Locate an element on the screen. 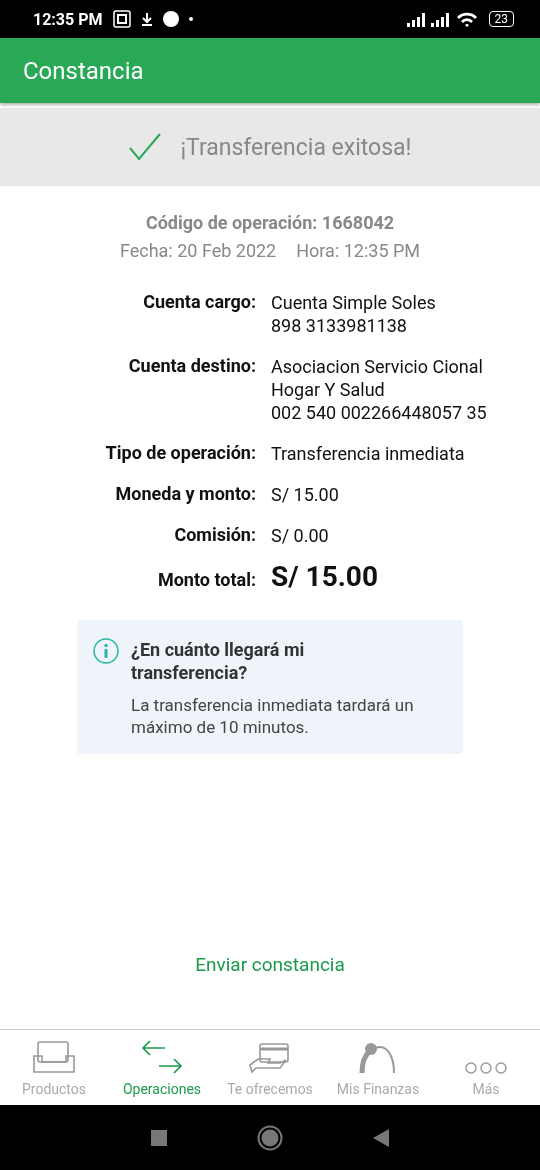  nav-tab: Operaciones is located at coordinates (162, 1067).